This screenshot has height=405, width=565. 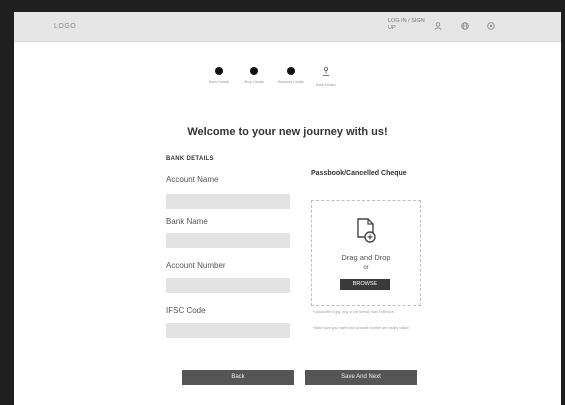 I want to click on ifsc-code-field, so click(x=228, y=330).